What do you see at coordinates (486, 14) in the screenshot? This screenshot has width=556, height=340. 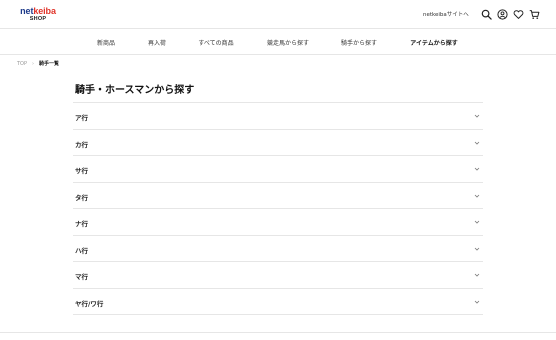 I see `search-icon` at bounding box center [486, 14].